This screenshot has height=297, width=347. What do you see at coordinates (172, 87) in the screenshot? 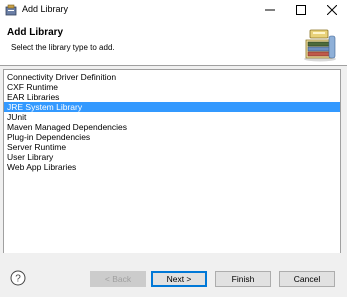
I see `list-item: CXF Runtime` at bounding box center [172, 87].